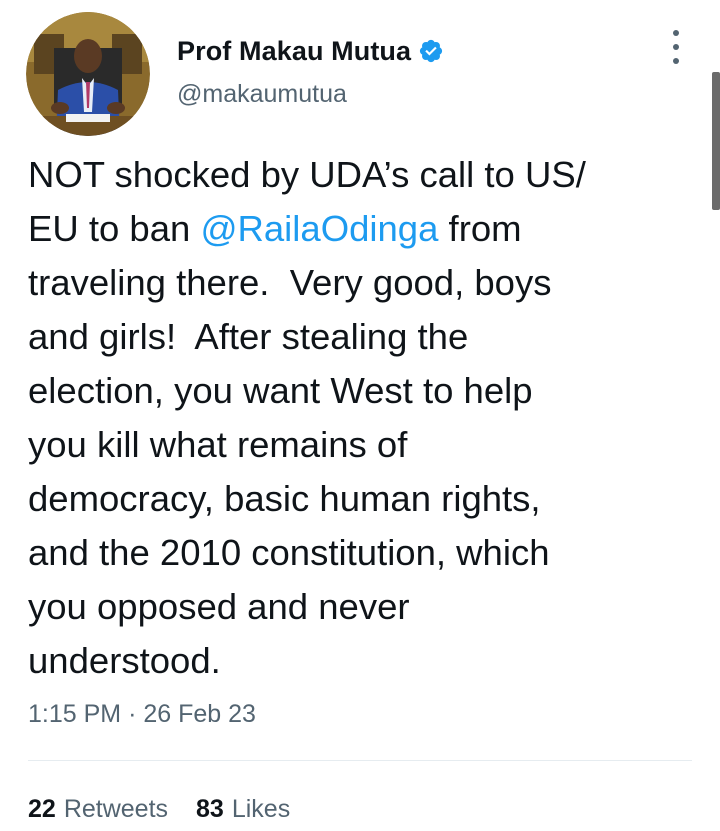 The width and height of the screenshot is (720, 831). I want to click on author-name-row: Prof Makau Mutua, so click(310, 51).